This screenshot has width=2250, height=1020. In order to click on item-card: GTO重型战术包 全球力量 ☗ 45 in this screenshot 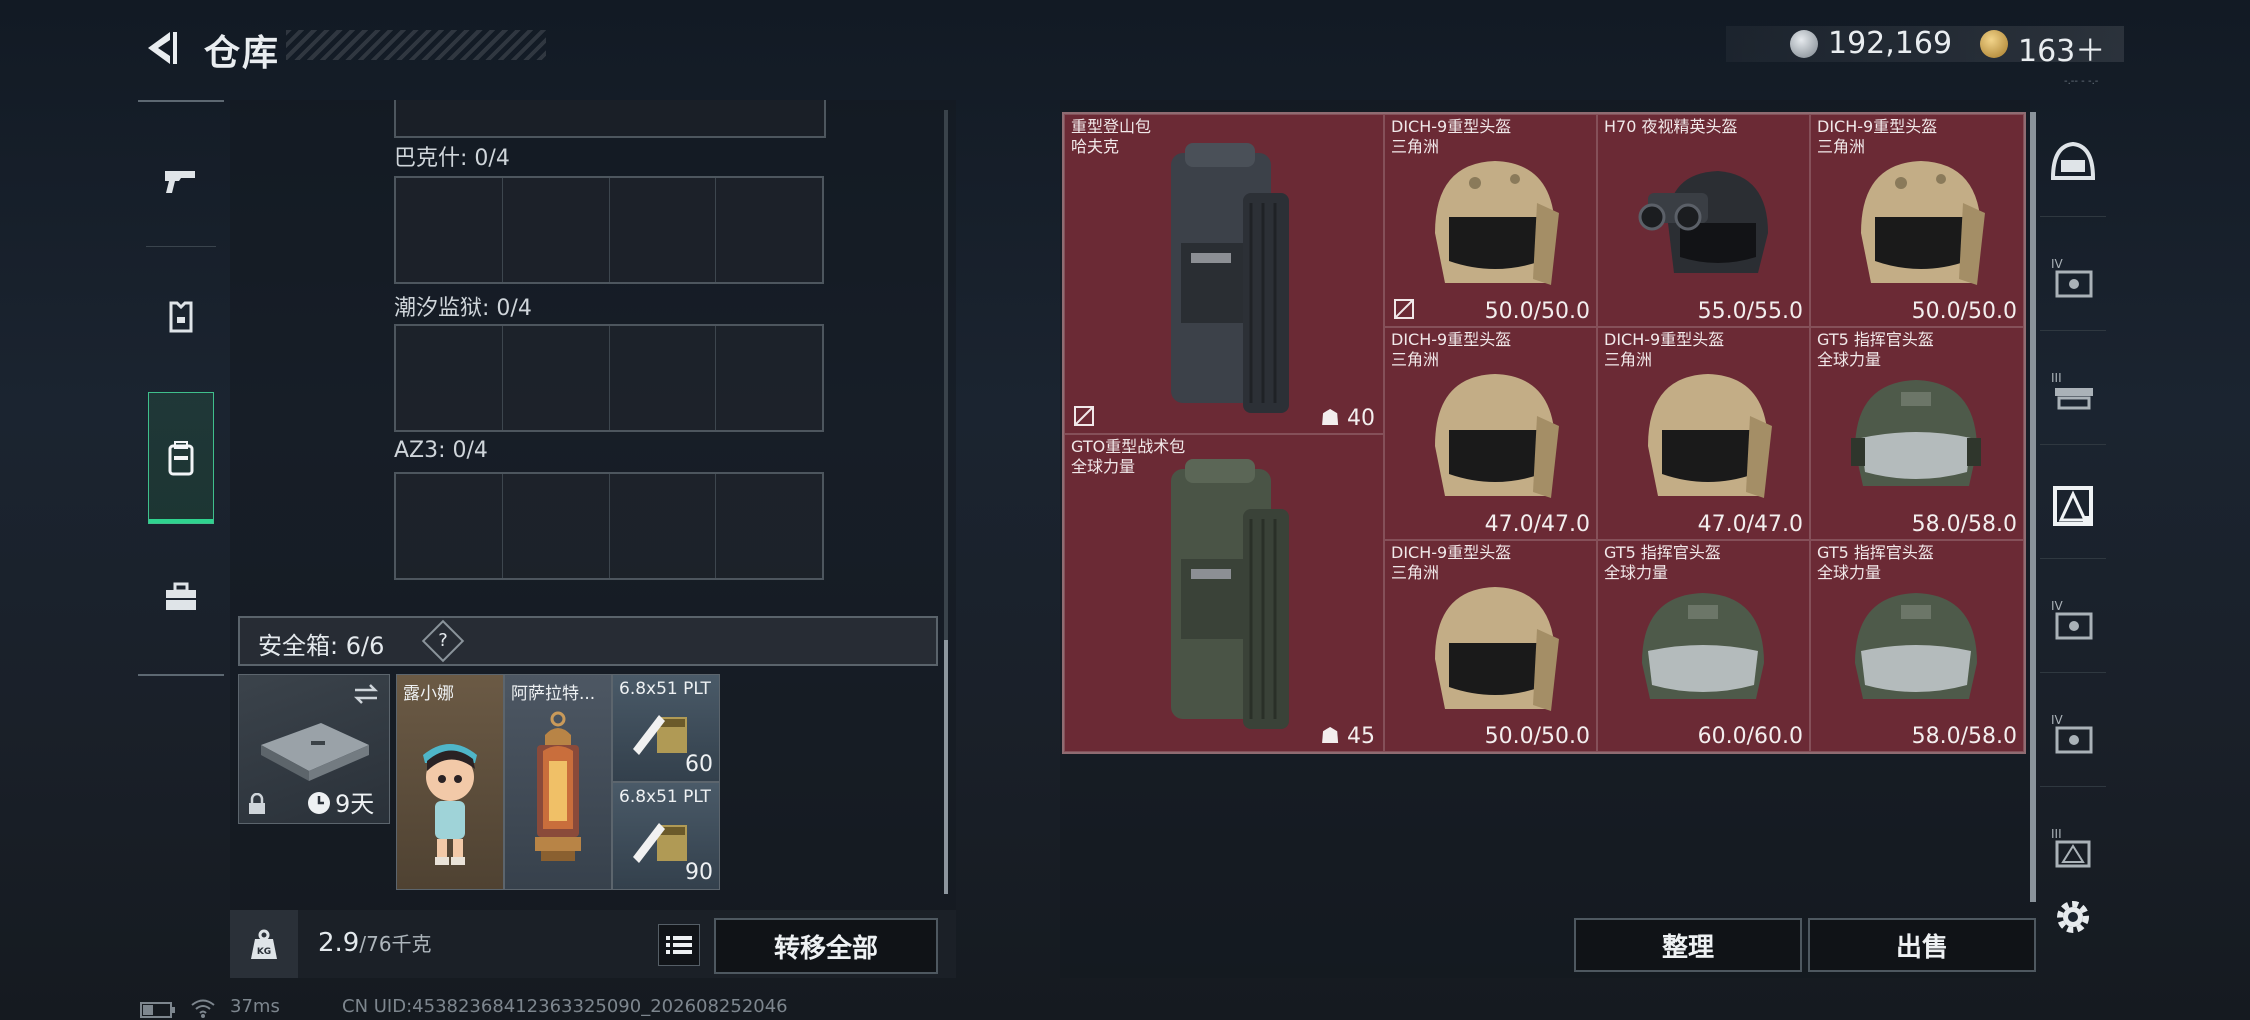, I will do `click(1224, 593)`.